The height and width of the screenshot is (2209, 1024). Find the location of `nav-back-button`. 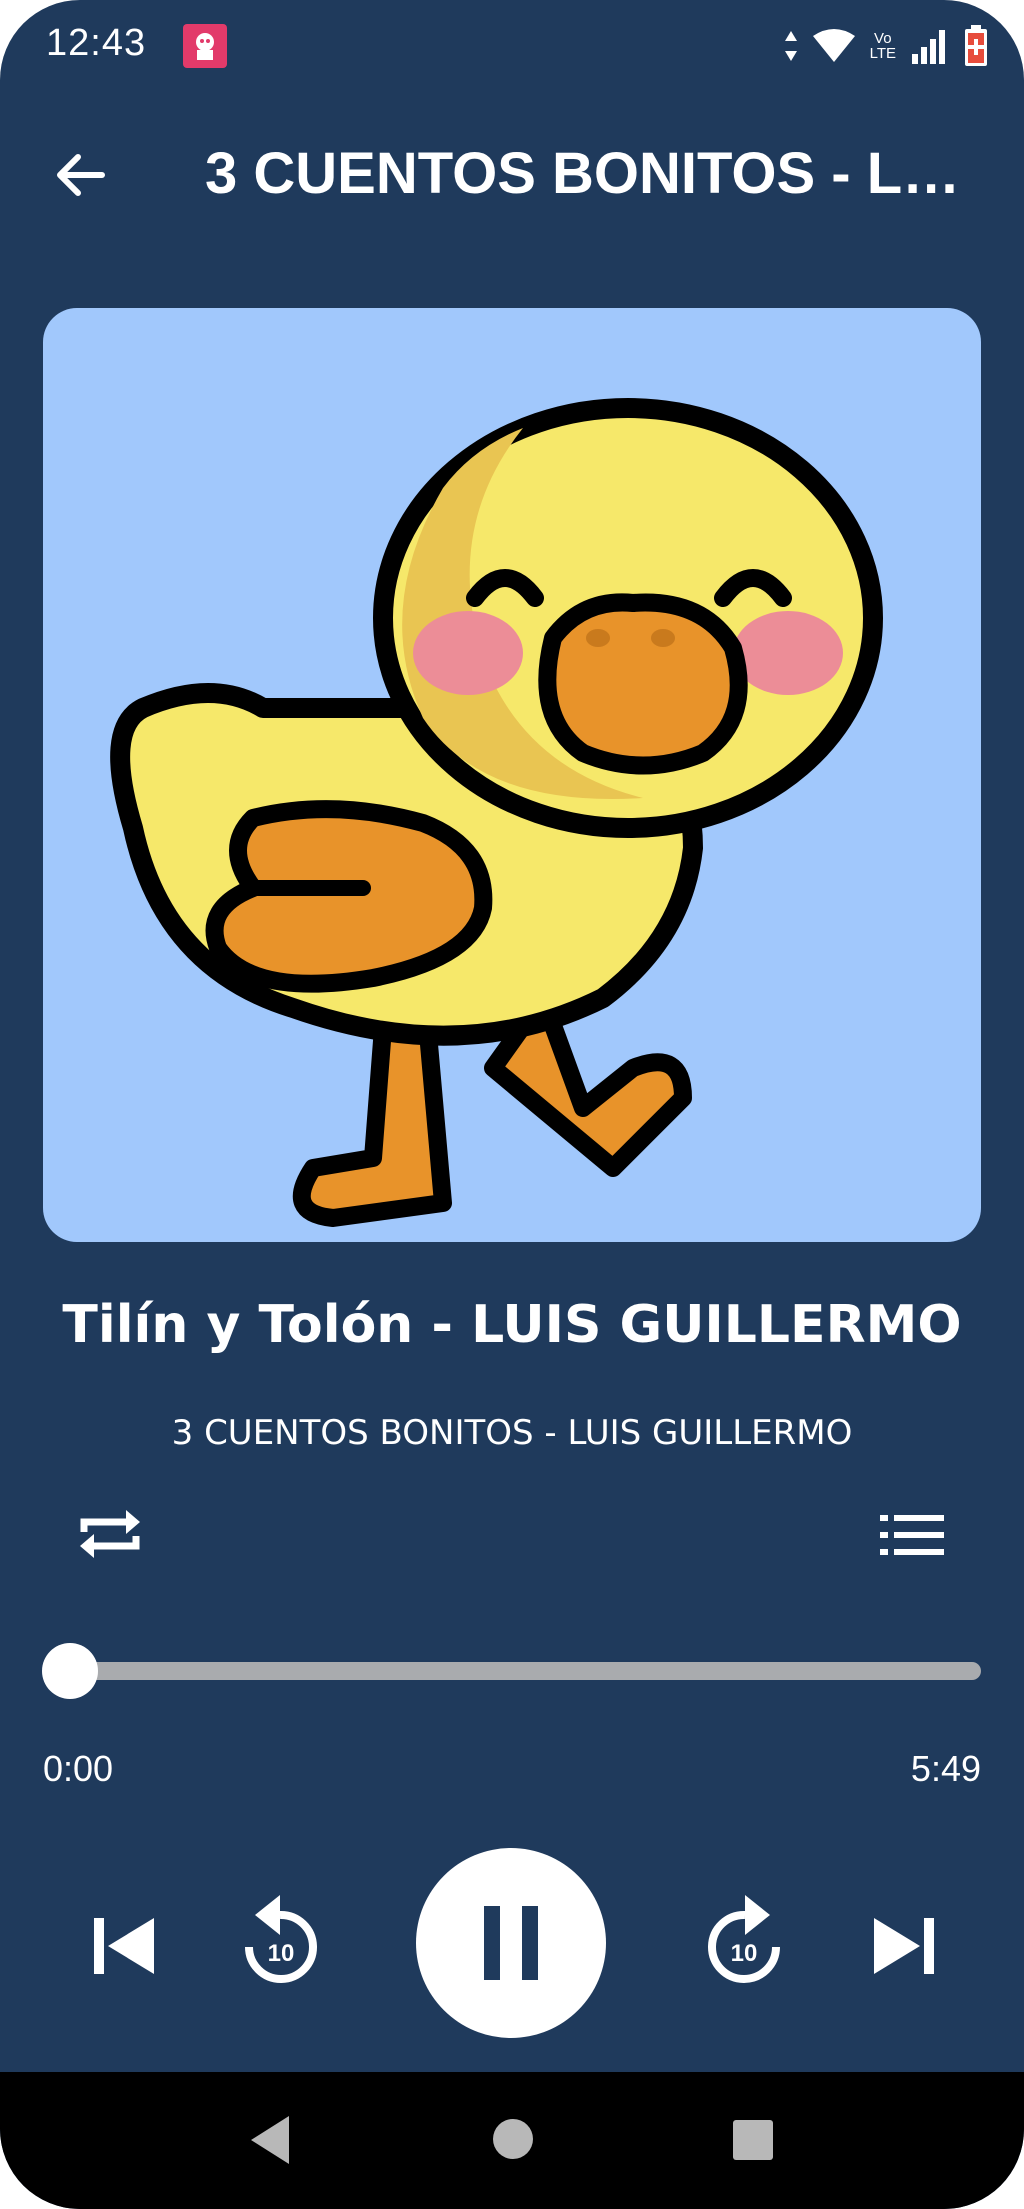

nav-back-button is located at coordinates (270, 2140).